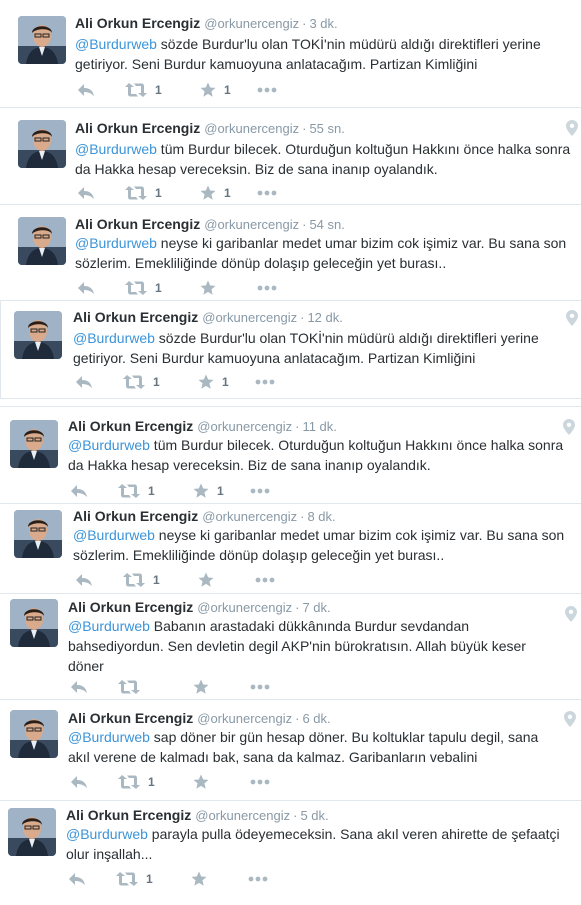 This screenshot has height=905, width=581. Describe the element at coordinates (316, 718) in the screenshot. I see `tweet-time: 6 dk.` at that location.